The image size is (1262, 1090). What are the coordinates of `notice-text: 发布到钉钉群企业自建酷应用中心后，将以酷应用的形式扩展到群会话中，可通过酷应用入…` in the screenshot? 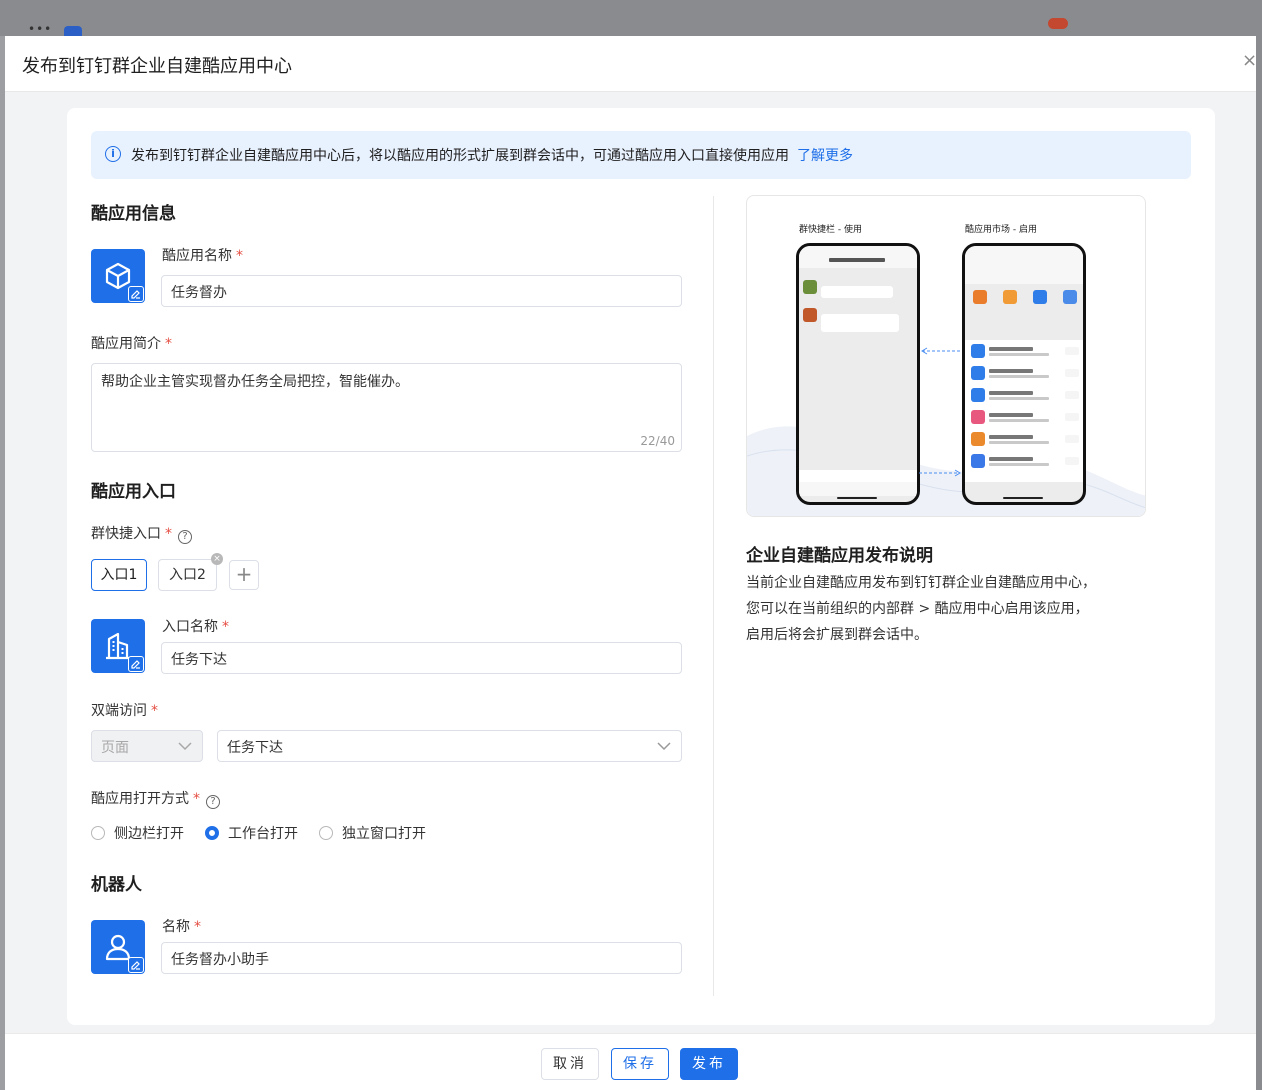 It's located at (460, 156).